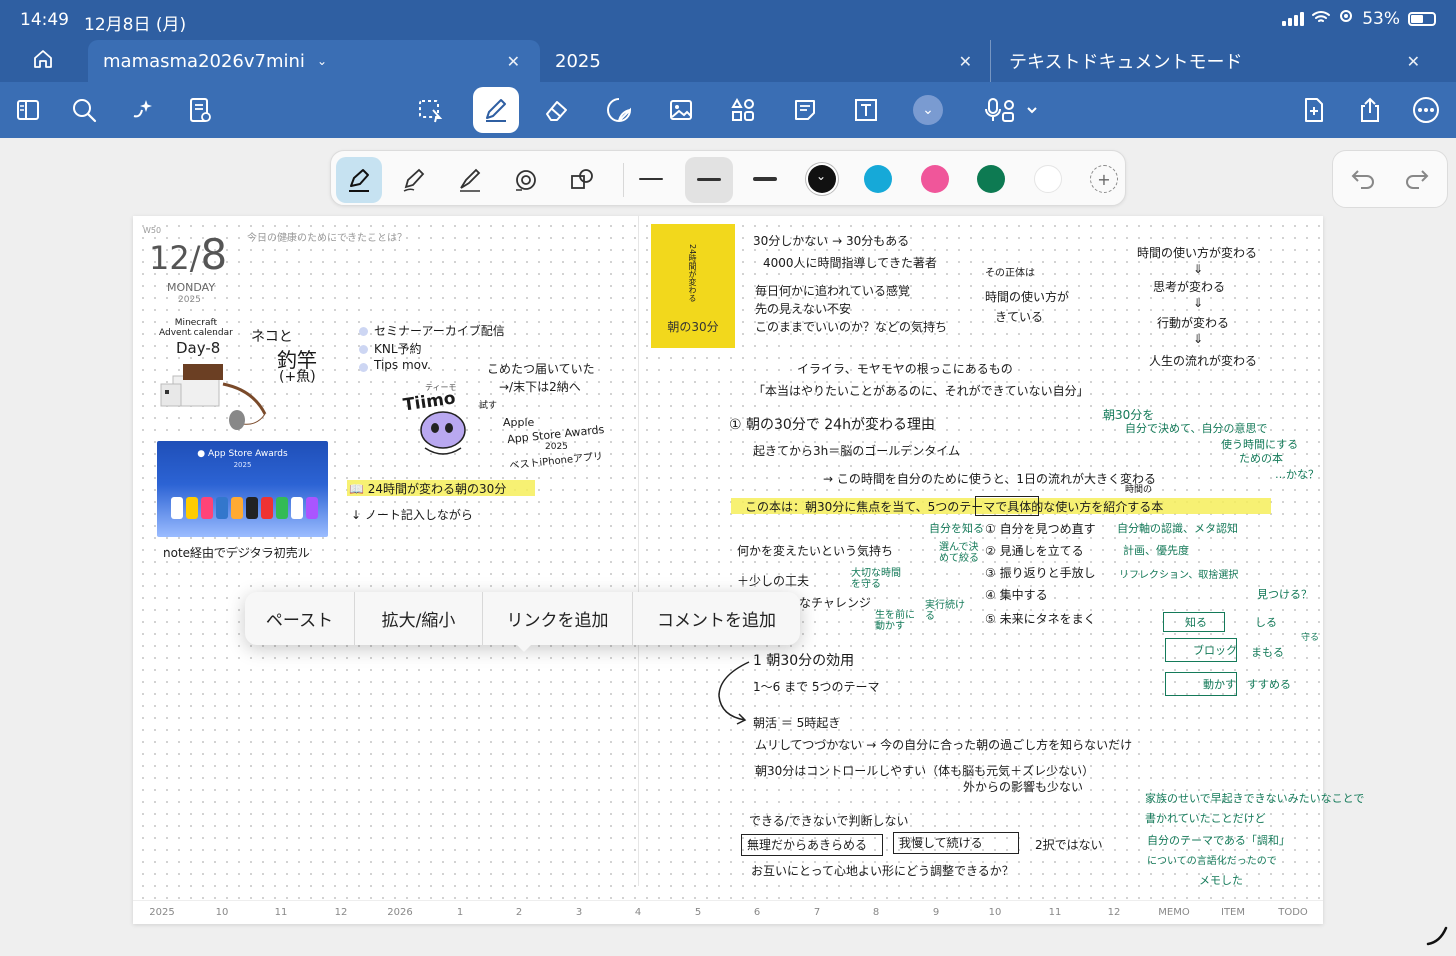 This screenshot has width=1456, height=956. What do you see at coordinates (1370, 110) in the screenshot?
I see `share-icon` at bounding box center [1370, 110].